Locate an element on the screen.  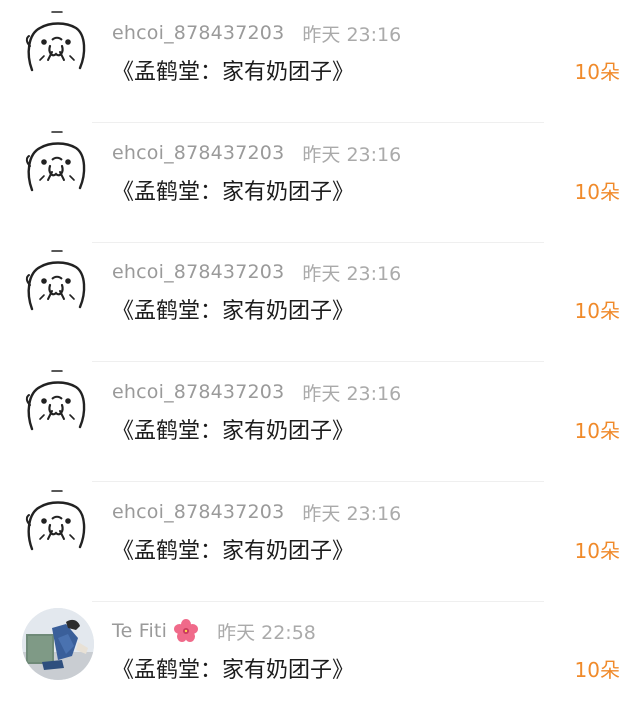
timestamp: 昨天 22:58 is located at coordinates (266, 631).